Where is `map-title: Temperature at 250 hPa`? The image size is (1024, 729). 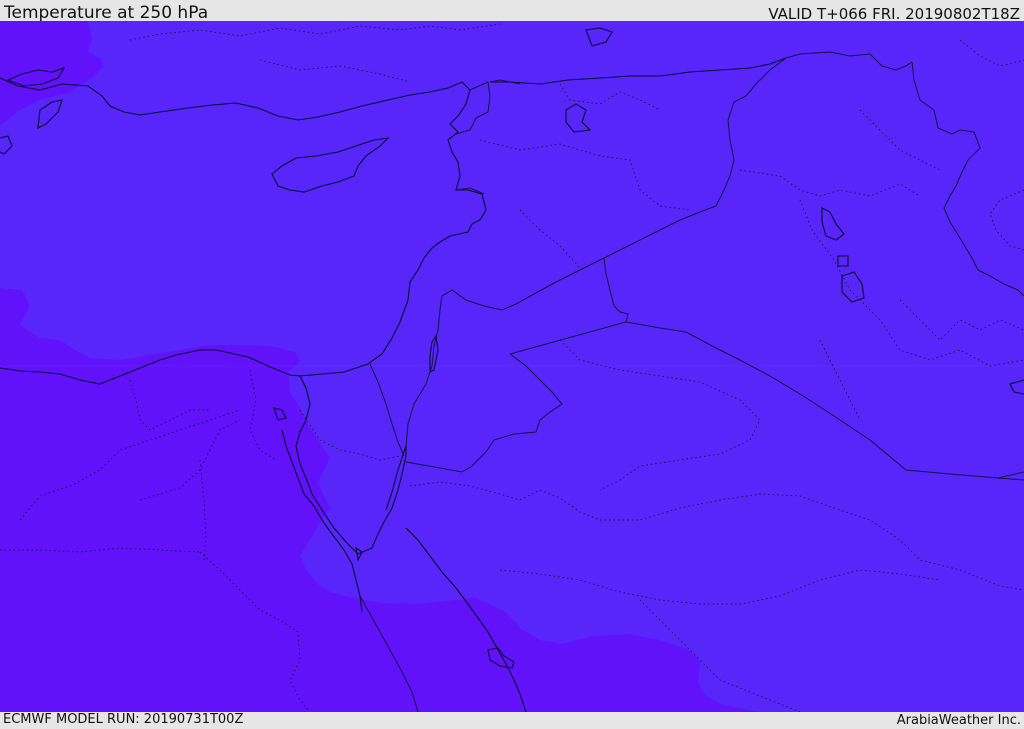 map-title: Temperature at 250 hPa is located at coordinates (106, 13).